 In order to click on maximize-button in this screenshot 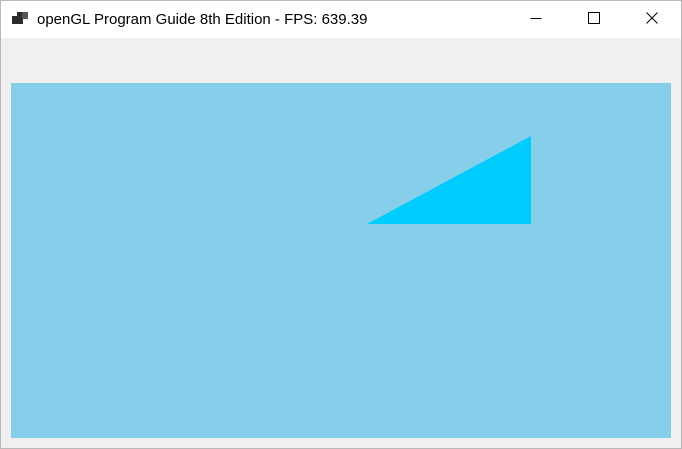, I will do `click(594, 19)`.